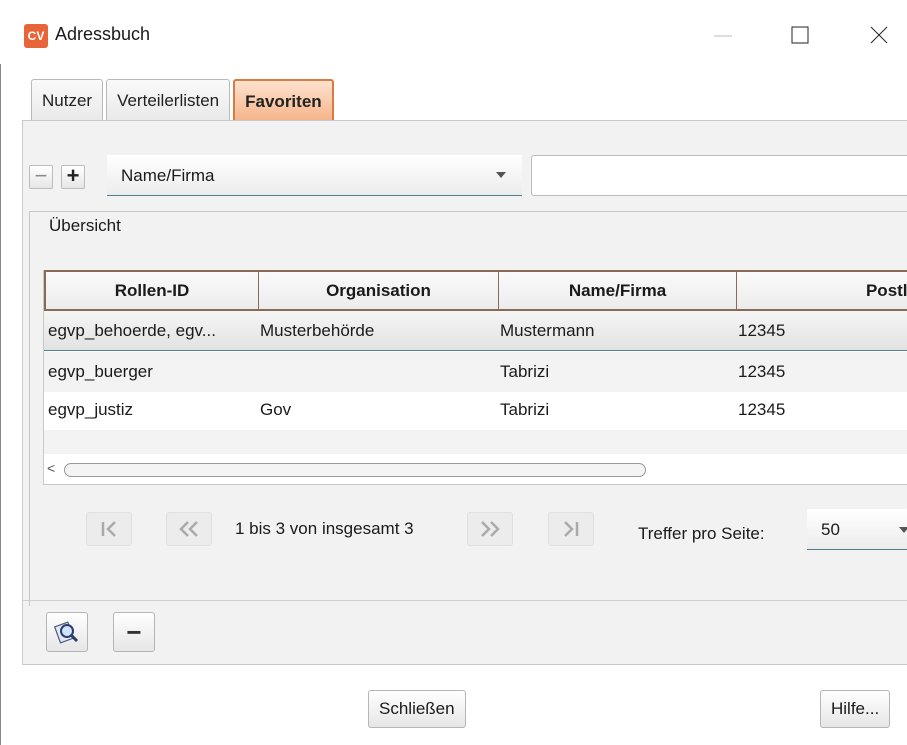  Describe the element at coordinates (103, 34) in the screenshot. I see `window-title: Adressbuch` at that location.